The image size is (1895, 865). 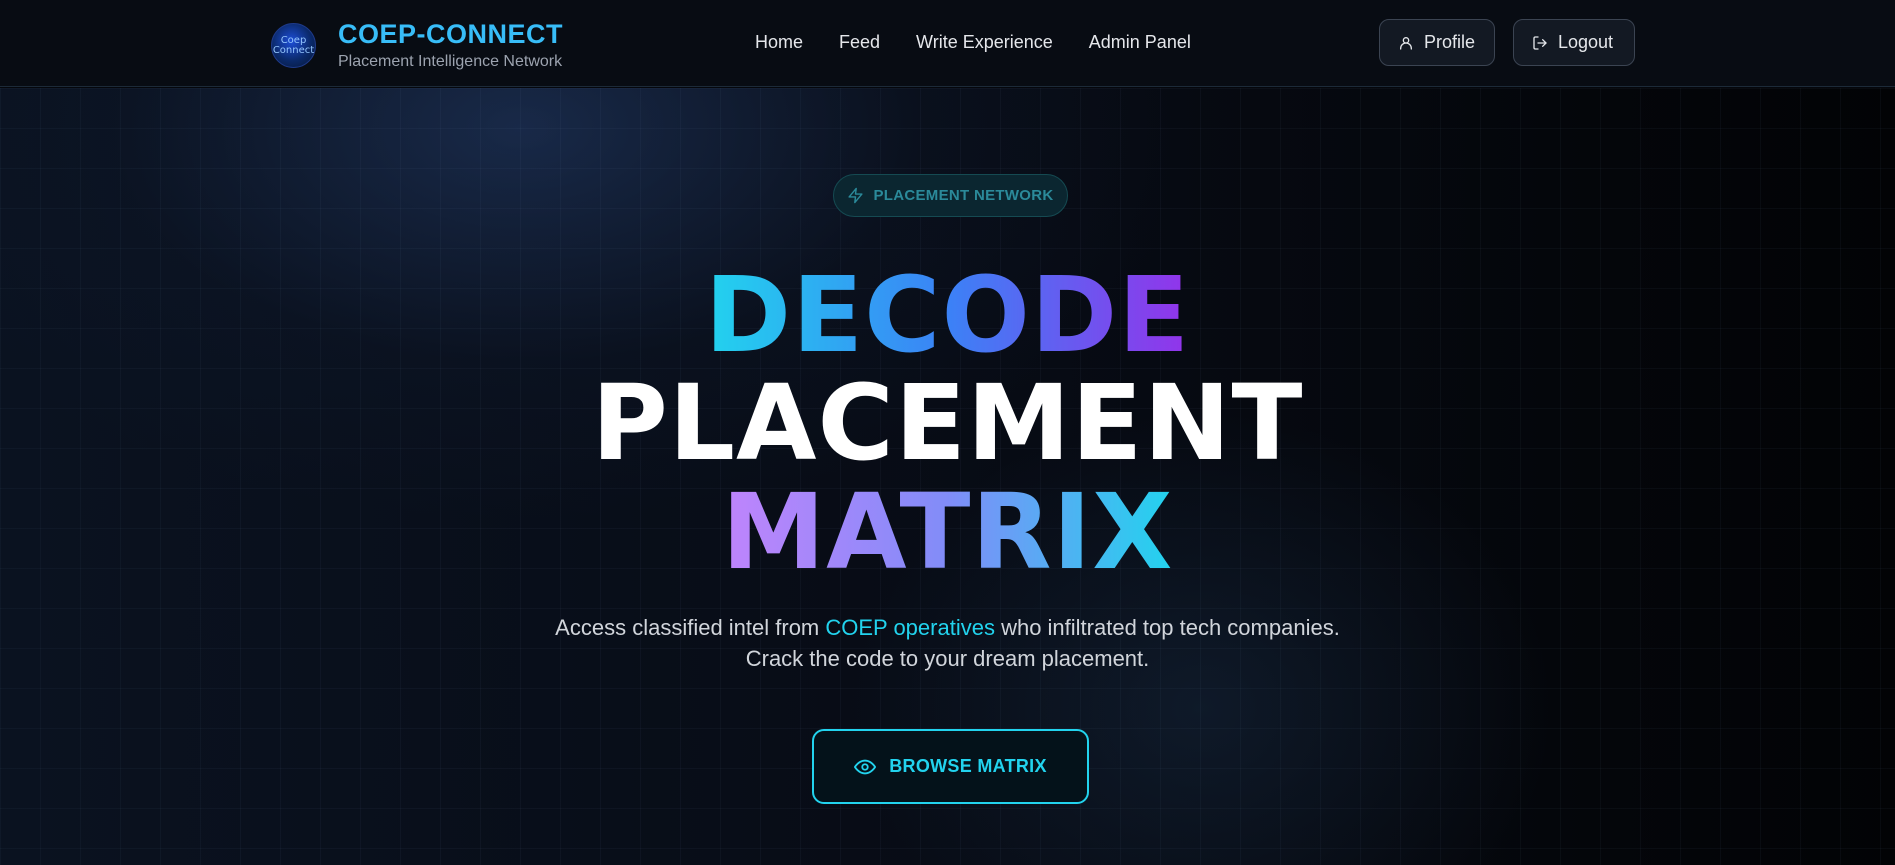 What do you see at coordinates (450, 61) in the screenshot?
I see `brand-subtitle: Placement Intelligence Network` at bounding box center [450, 61].